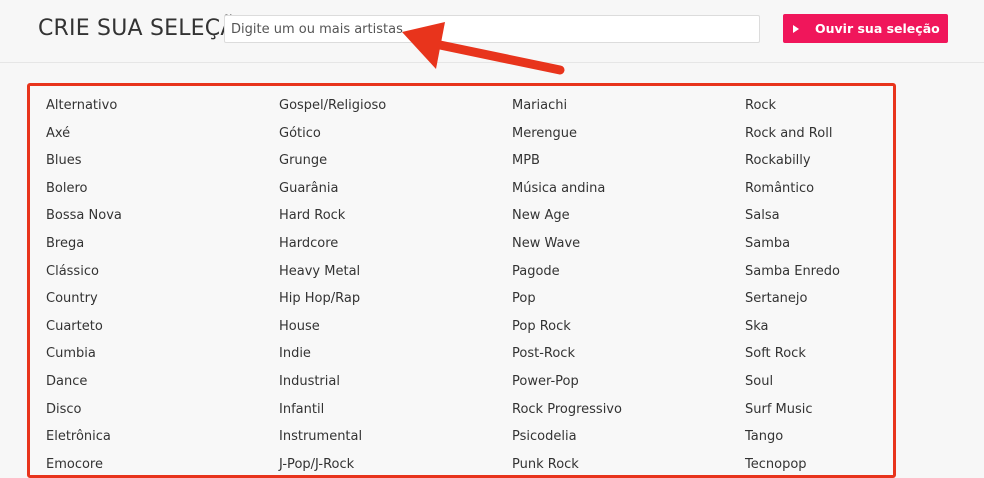  What do you see at coordinates (861, 299) in the screenshot?
I see `genre-item: Sertanejo` at bounding box center [861, 299].